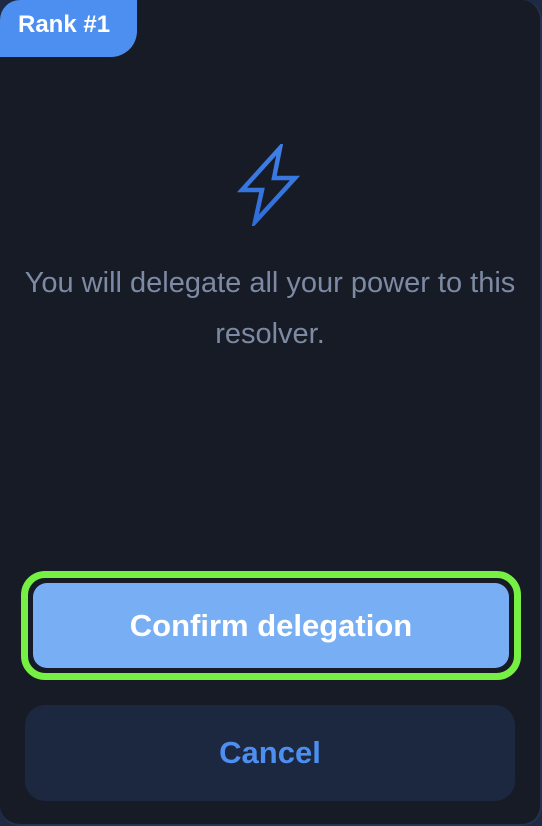 Image resolution: width=542 pixels, height=826 pixels. I want to click on lightning-bolt-icon, so click(268, 185).